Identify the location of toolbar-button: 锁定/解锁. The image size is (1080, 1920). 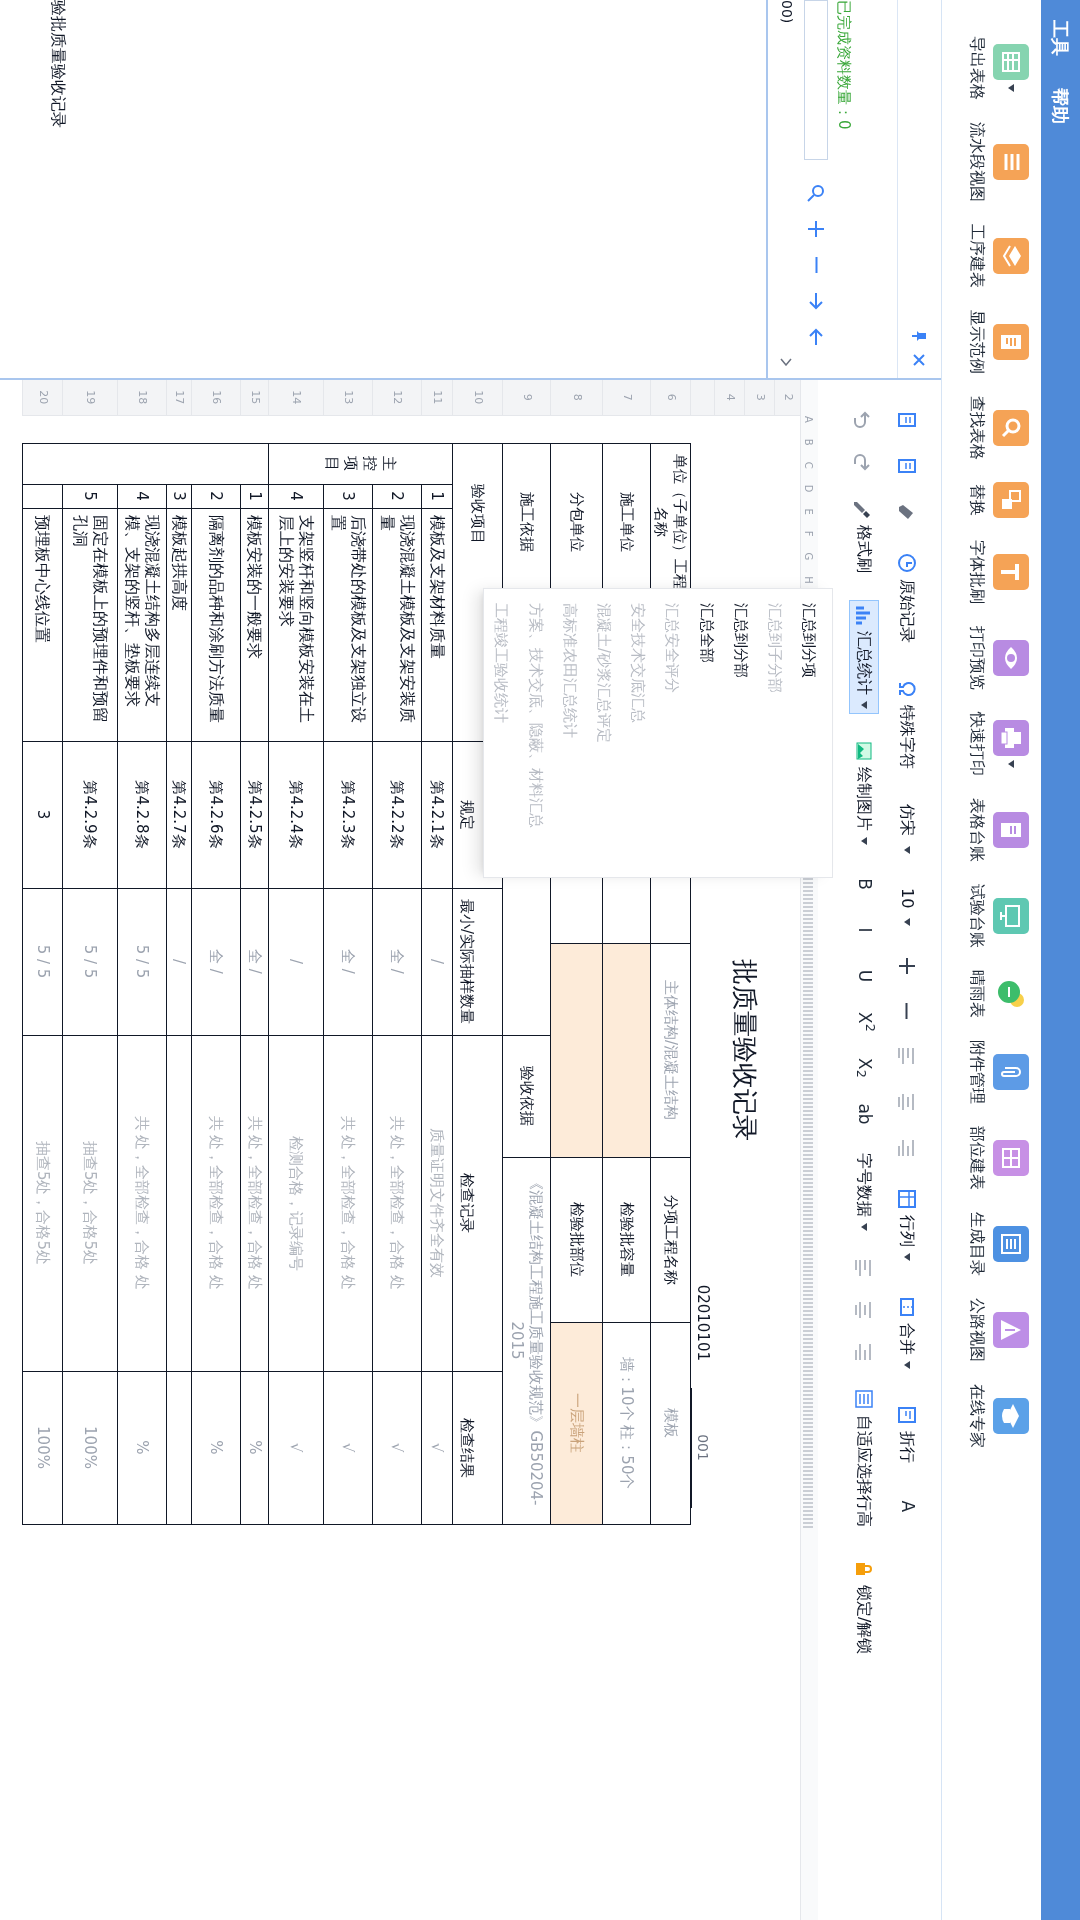
(864, 1607).